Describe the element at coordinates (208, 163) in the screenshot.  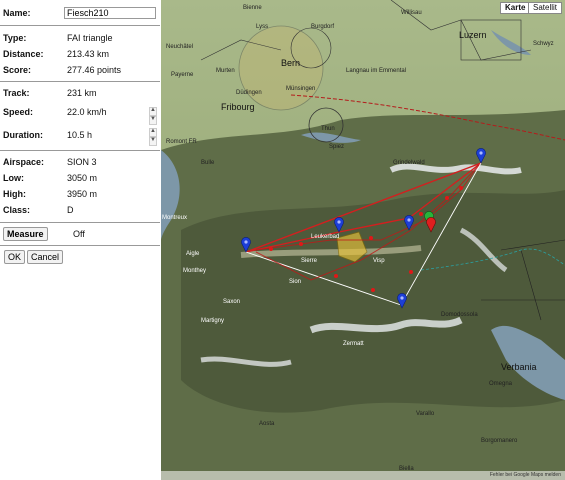
I see `town-label: Bulle` at that location.